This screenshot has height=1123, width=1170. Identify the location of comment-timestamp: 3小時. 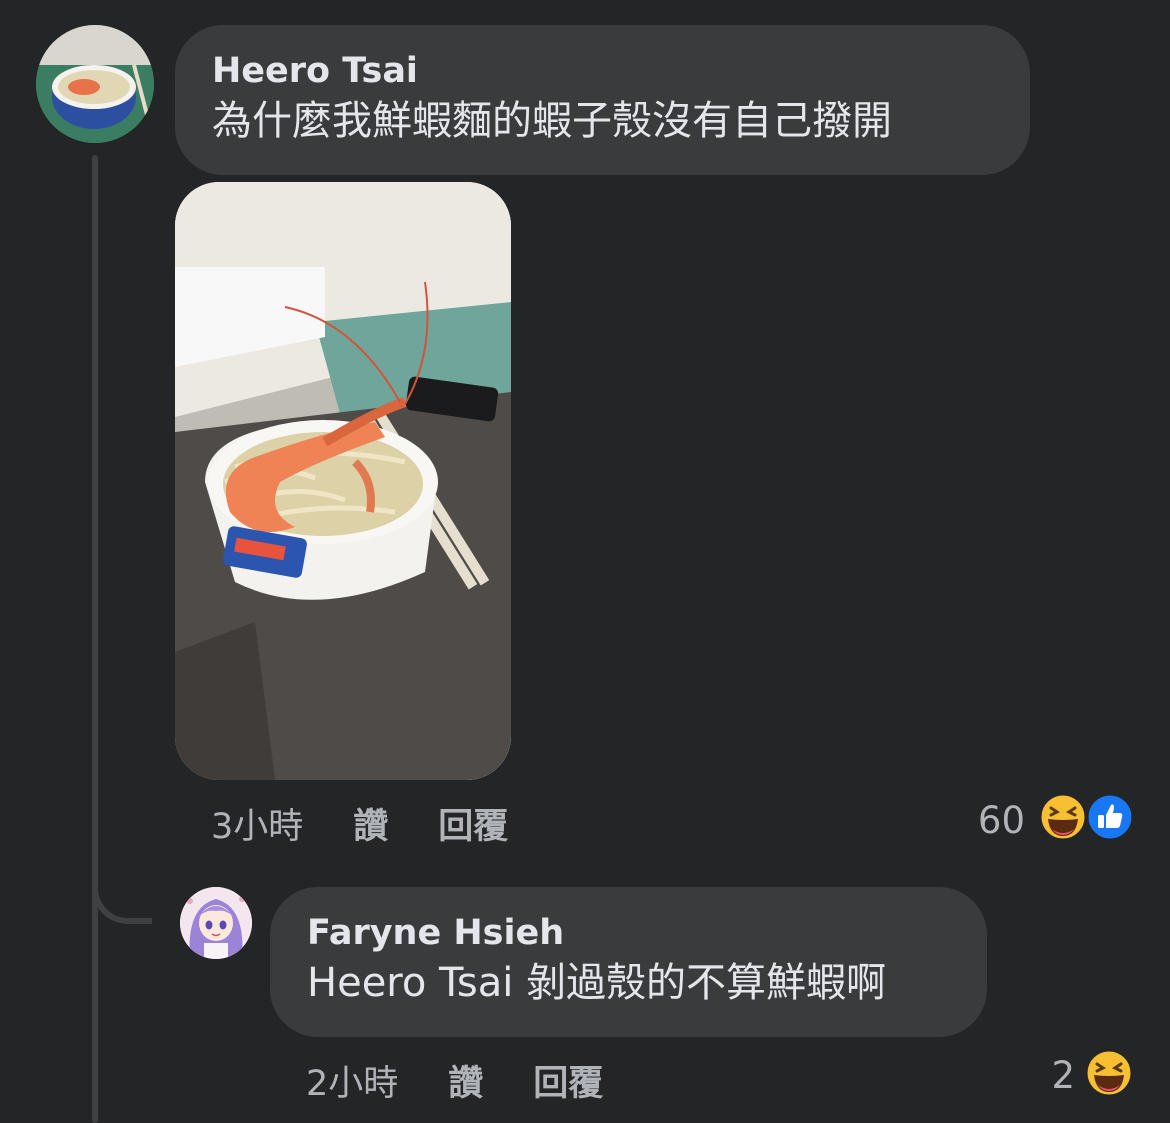
(257, 823).